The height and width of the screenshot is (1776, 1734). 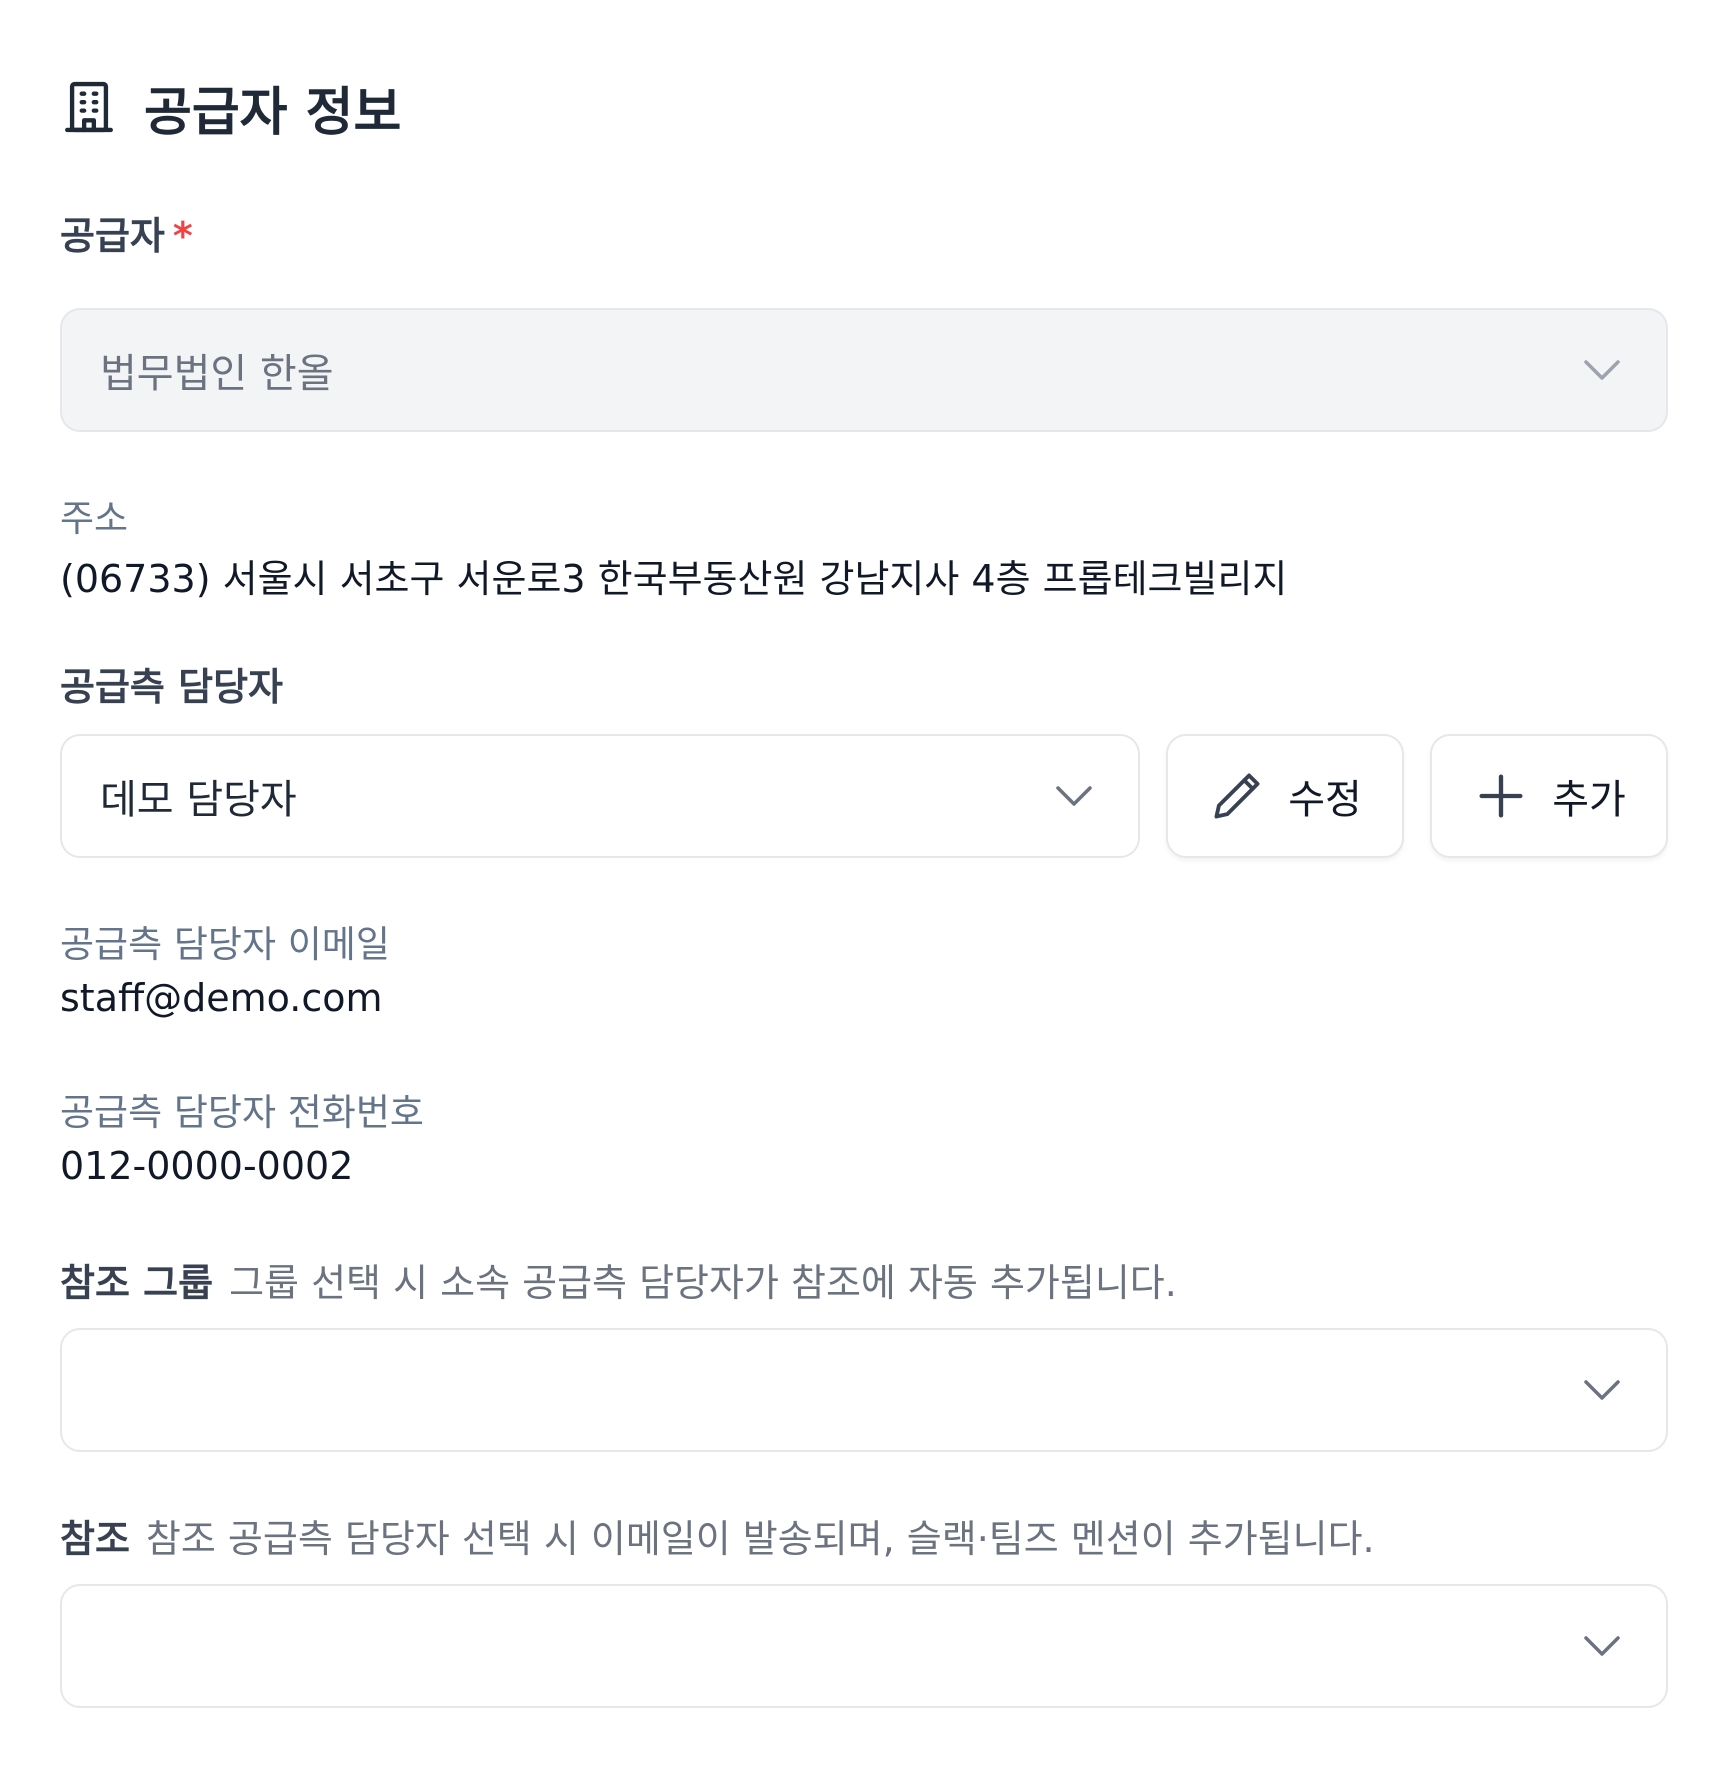 What do you see at coordinates (864, 370) in the screenshot?
I see `supplier-select: 법무법인 한올` at bounding box center [864, 370].